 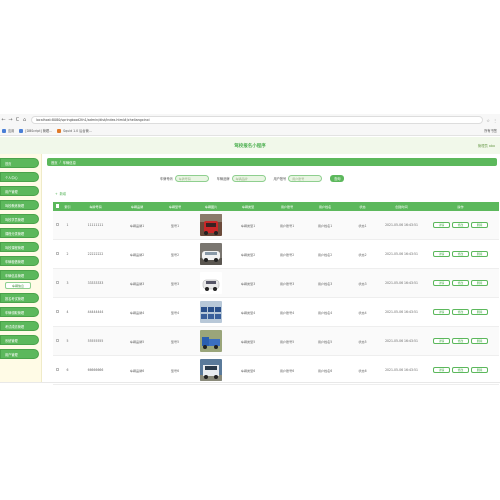 I want to click on search-input-account: 用户账号, so click(x=305, y=178).